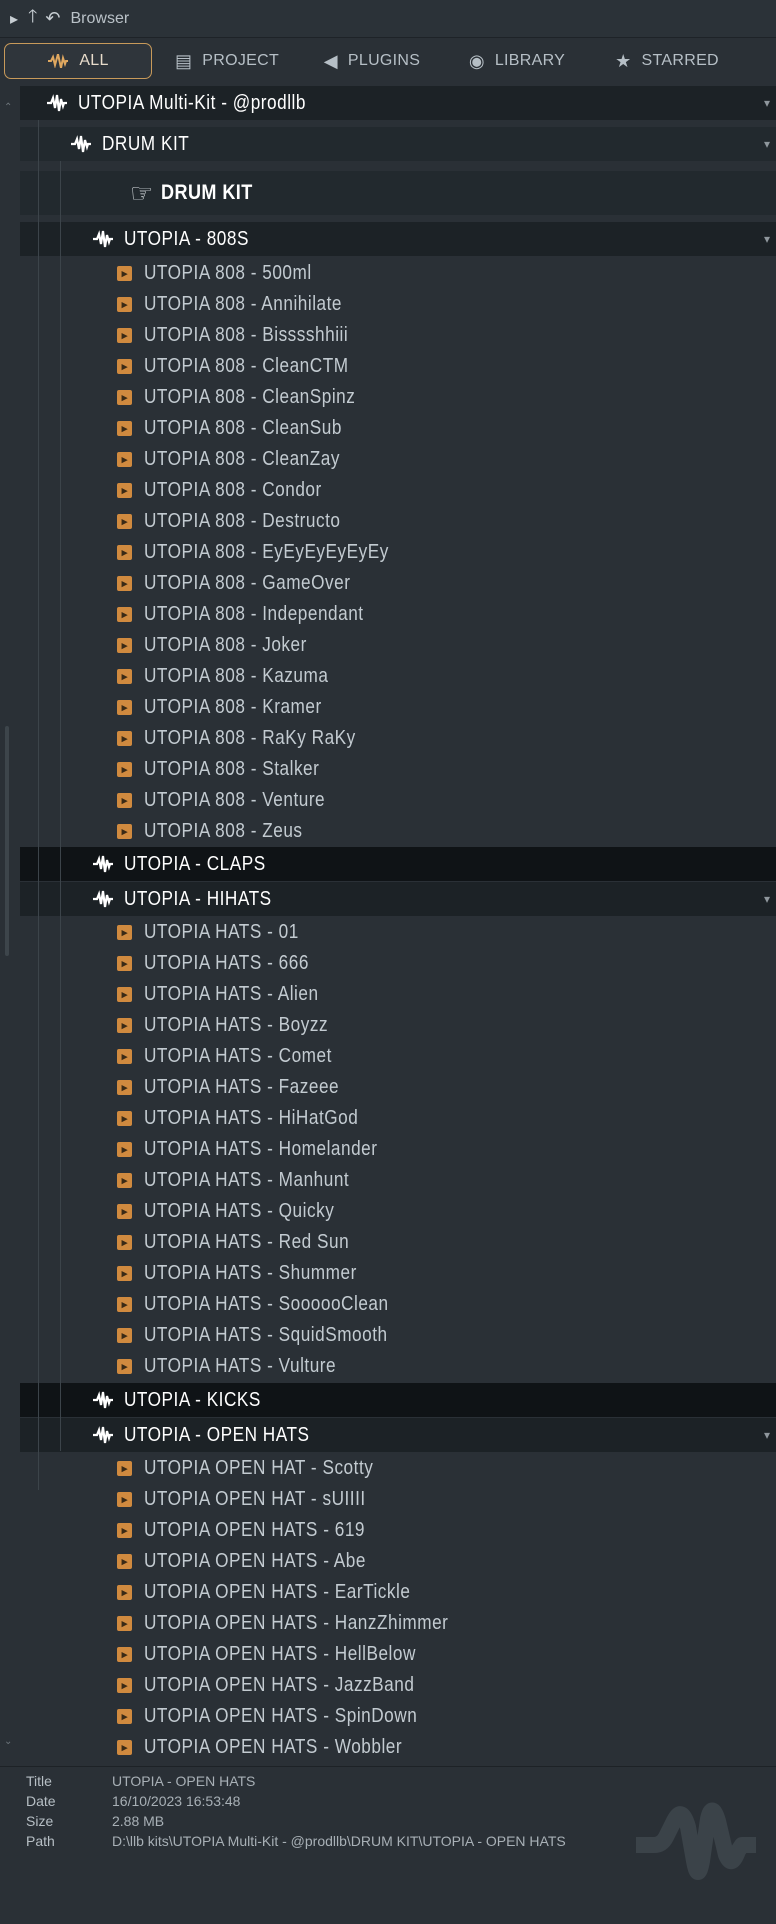 This screenshot has width=776, height=1924. I want to click on file-item: ▸ UTOPIA OPEN HATS - HellBelow, so click(388, 1654).